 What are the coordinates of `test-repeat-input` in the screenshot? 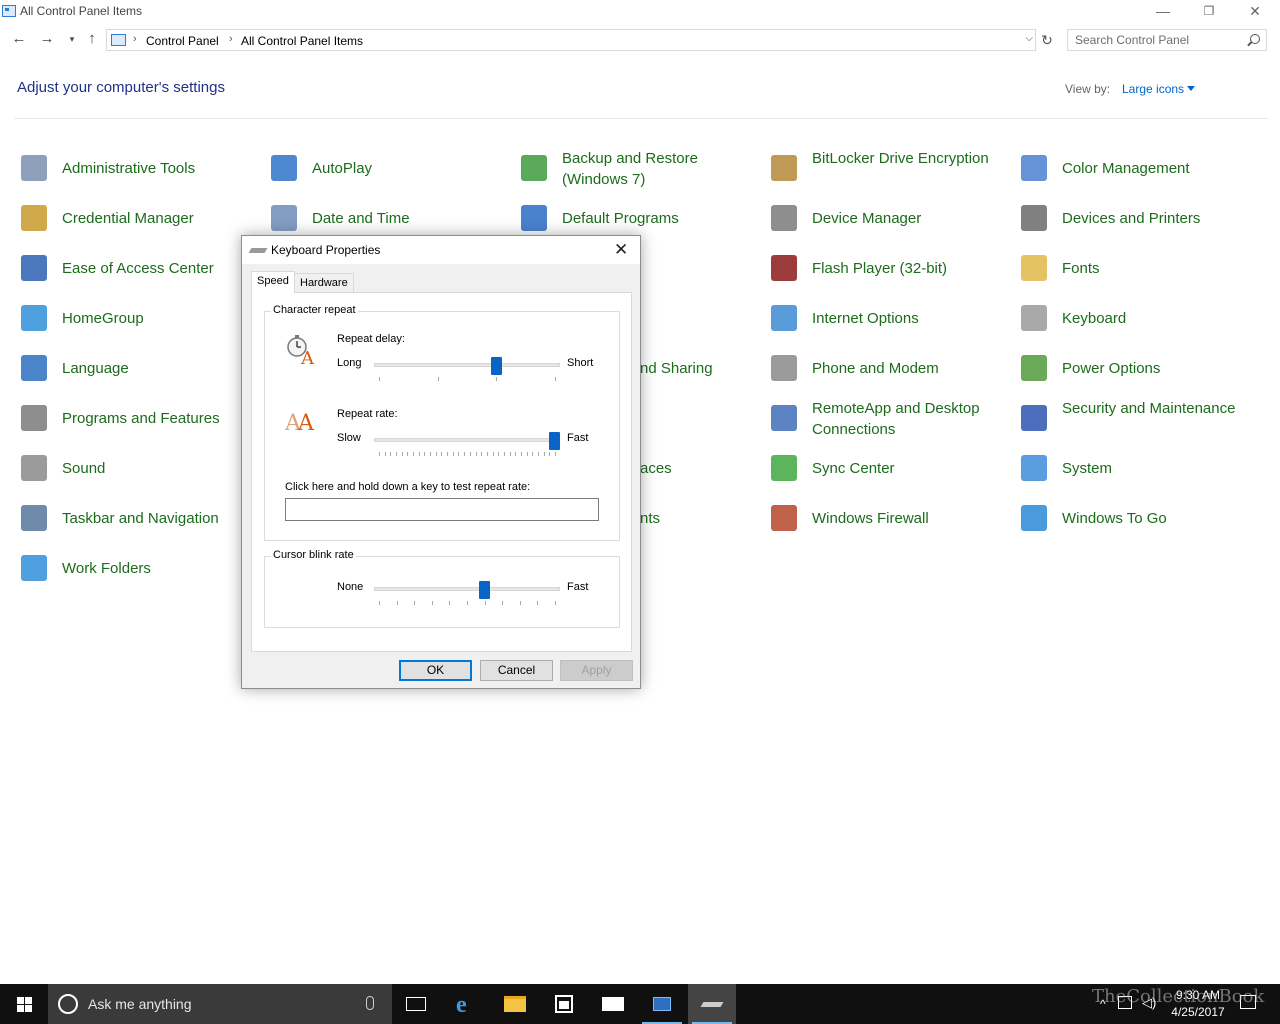 It's located at (442, 509).